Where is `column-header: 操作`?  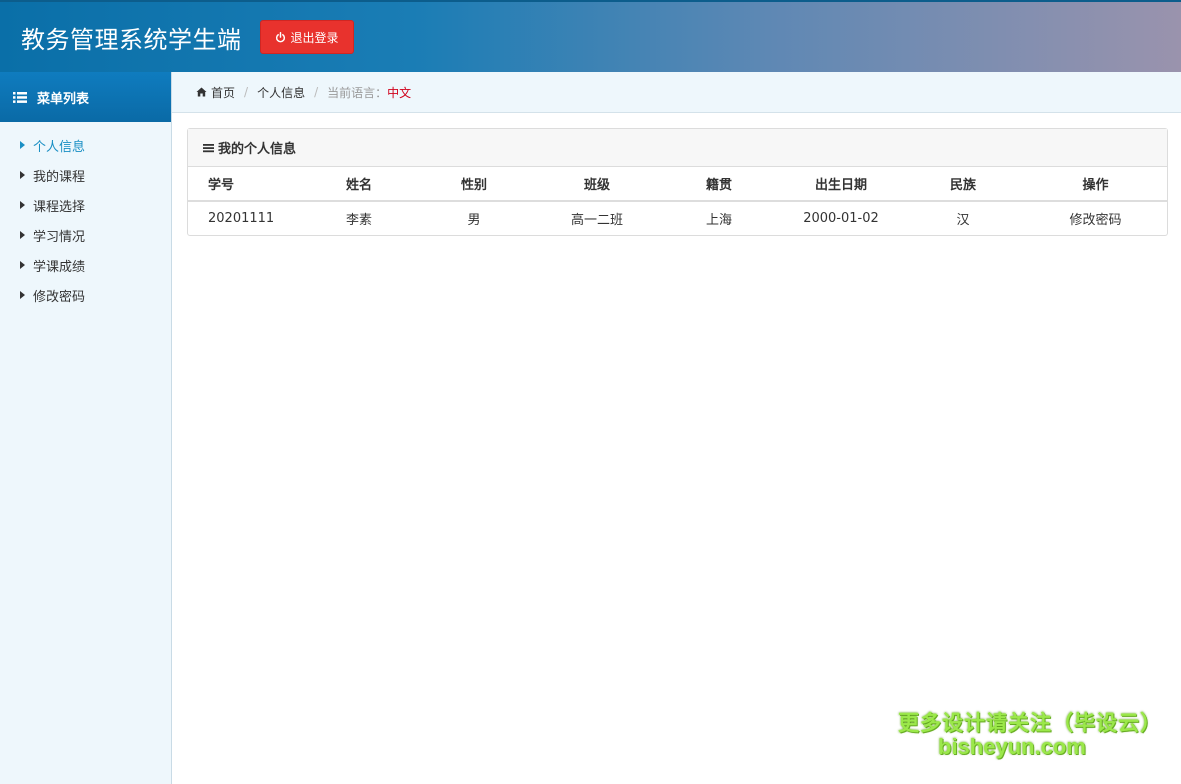
column-header: 操作 is located at coordinates (1095, 184).